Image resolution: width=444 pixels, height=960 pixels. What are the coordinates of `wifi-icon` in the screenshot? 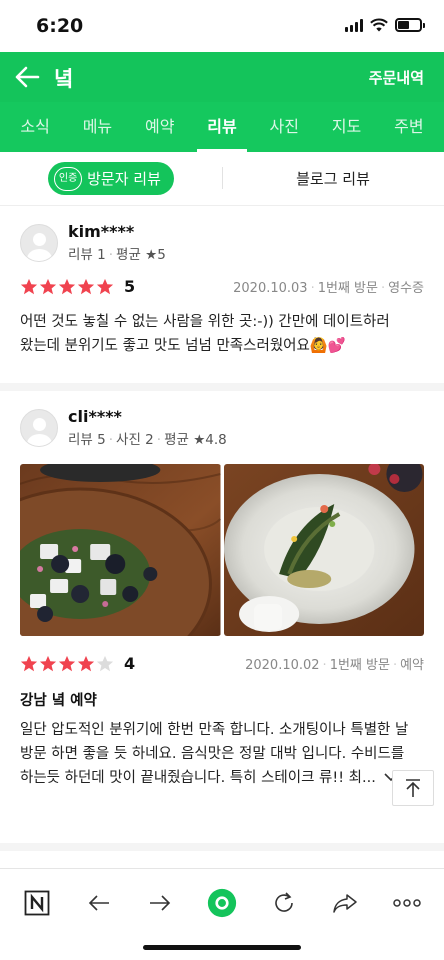 It's located at (379, 25).